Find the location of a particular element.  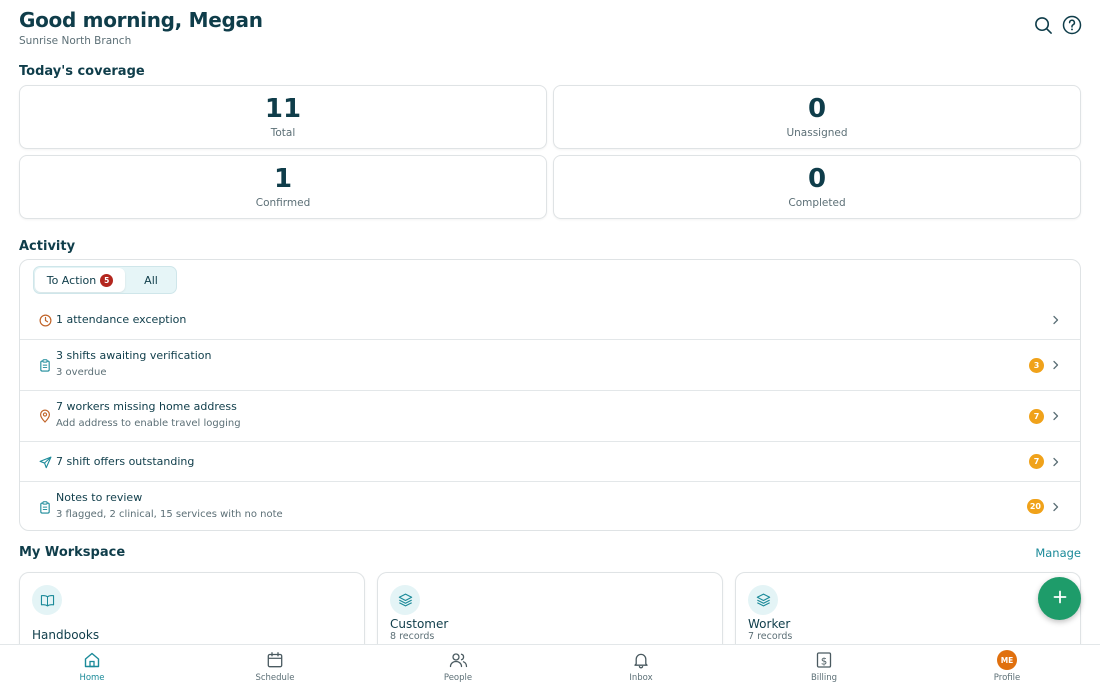

tab-inbox: Inbox is located at coordinates (641, 666).